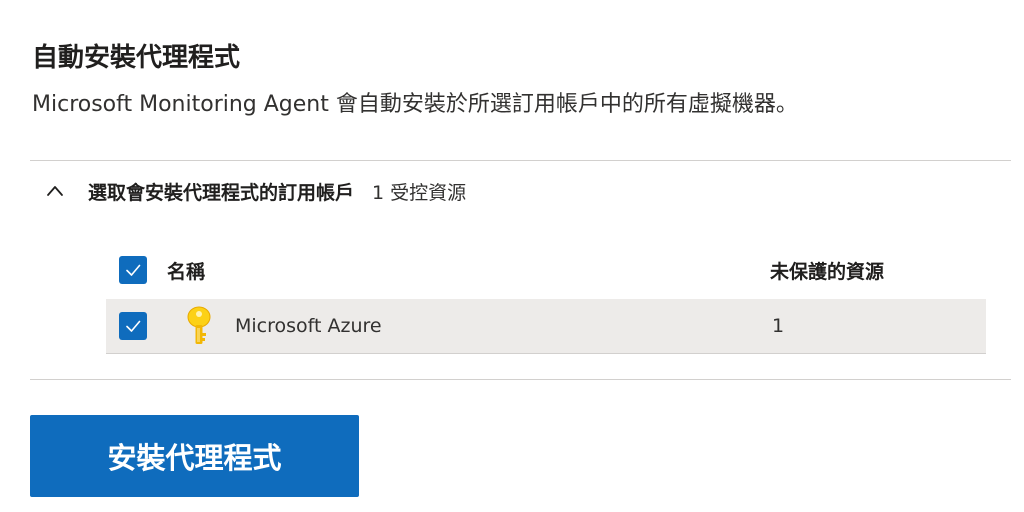 This screenshot has width=1024, height=512. I want to click on key-icon, so click(199, 326).